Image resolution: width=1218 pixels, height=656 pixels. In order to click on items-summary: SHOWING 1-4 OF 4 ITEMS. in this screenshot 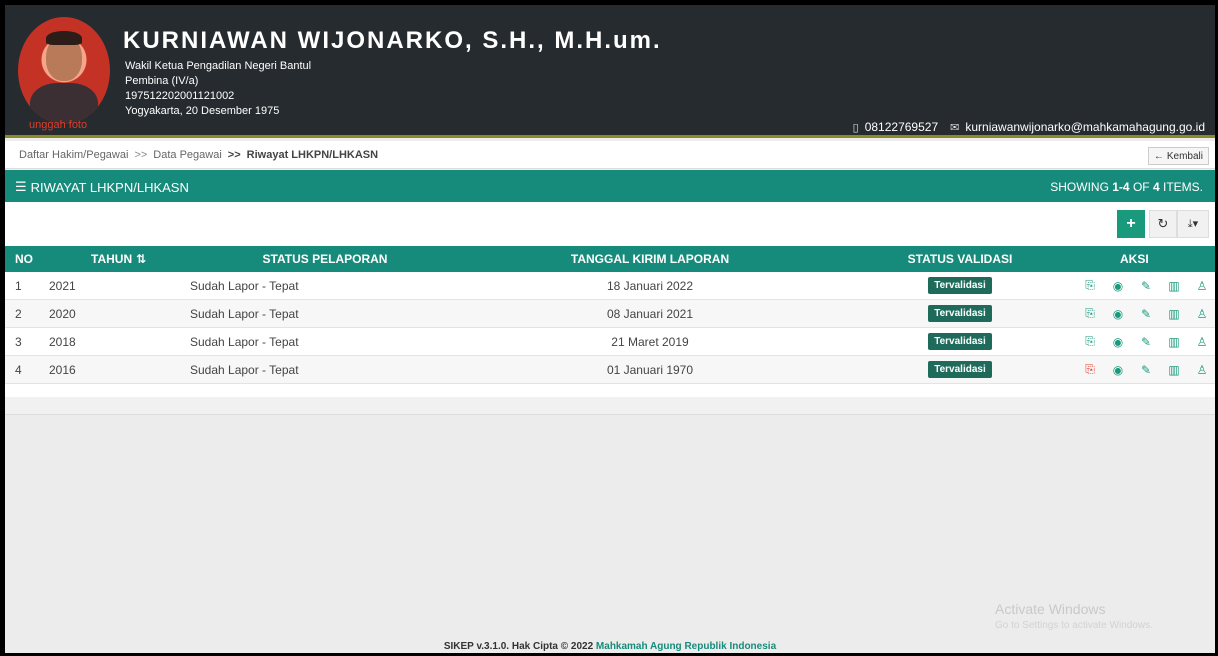, I will do `click(1126, 187)`.